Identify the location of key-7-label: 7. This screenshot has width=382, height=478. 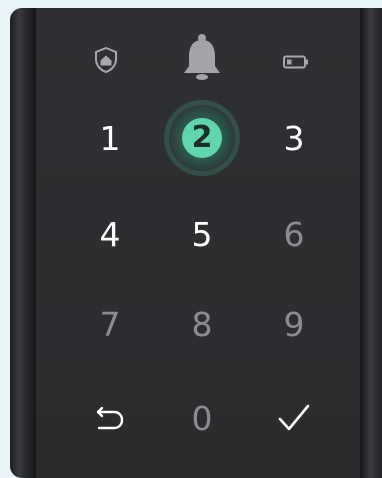
(110, 324).